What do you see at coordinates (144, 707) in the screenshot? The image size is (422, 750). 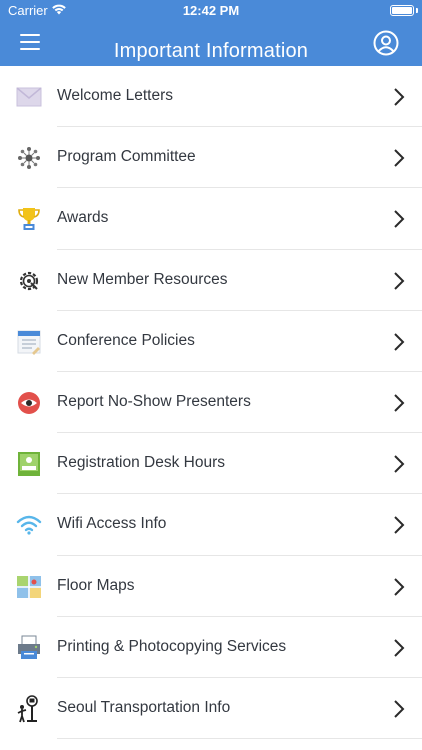 I see `list-item-label: Seoul Transportation Info` at bounding box center [144, 707].